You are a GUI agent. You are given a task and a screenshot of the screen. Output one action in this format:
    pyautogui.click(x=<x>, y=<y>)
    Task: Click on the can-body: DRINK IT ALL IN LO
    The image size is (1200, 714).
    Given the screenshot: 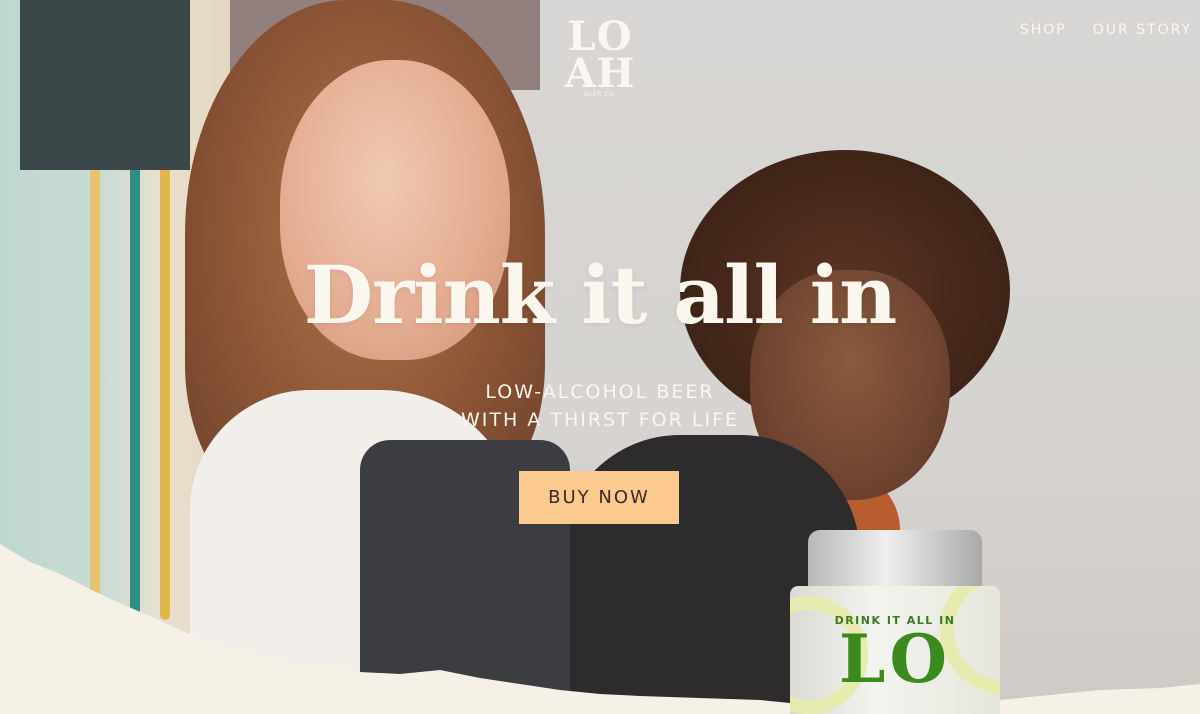 What is the action you would take?
    pyautogui.click(x=895, y=650)
    